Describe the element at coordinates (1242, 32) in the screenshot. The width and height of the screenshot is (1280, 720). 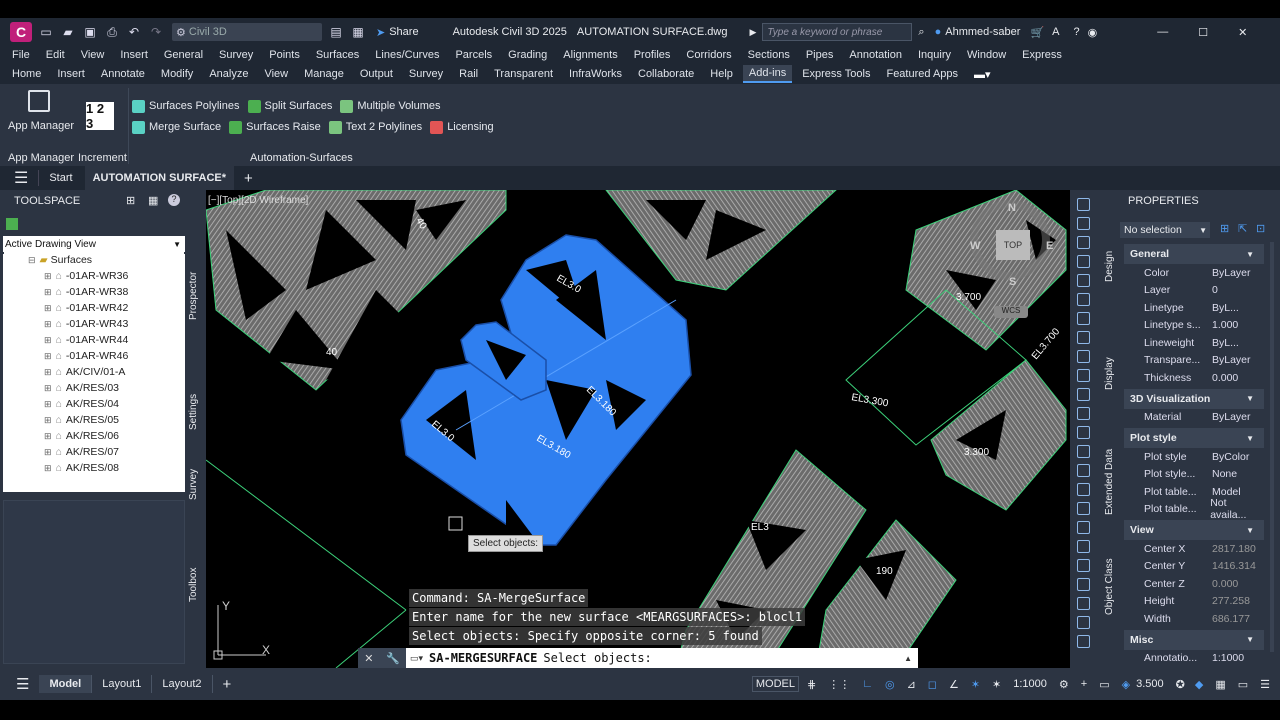
I see `close-icon: ✕` at that location.